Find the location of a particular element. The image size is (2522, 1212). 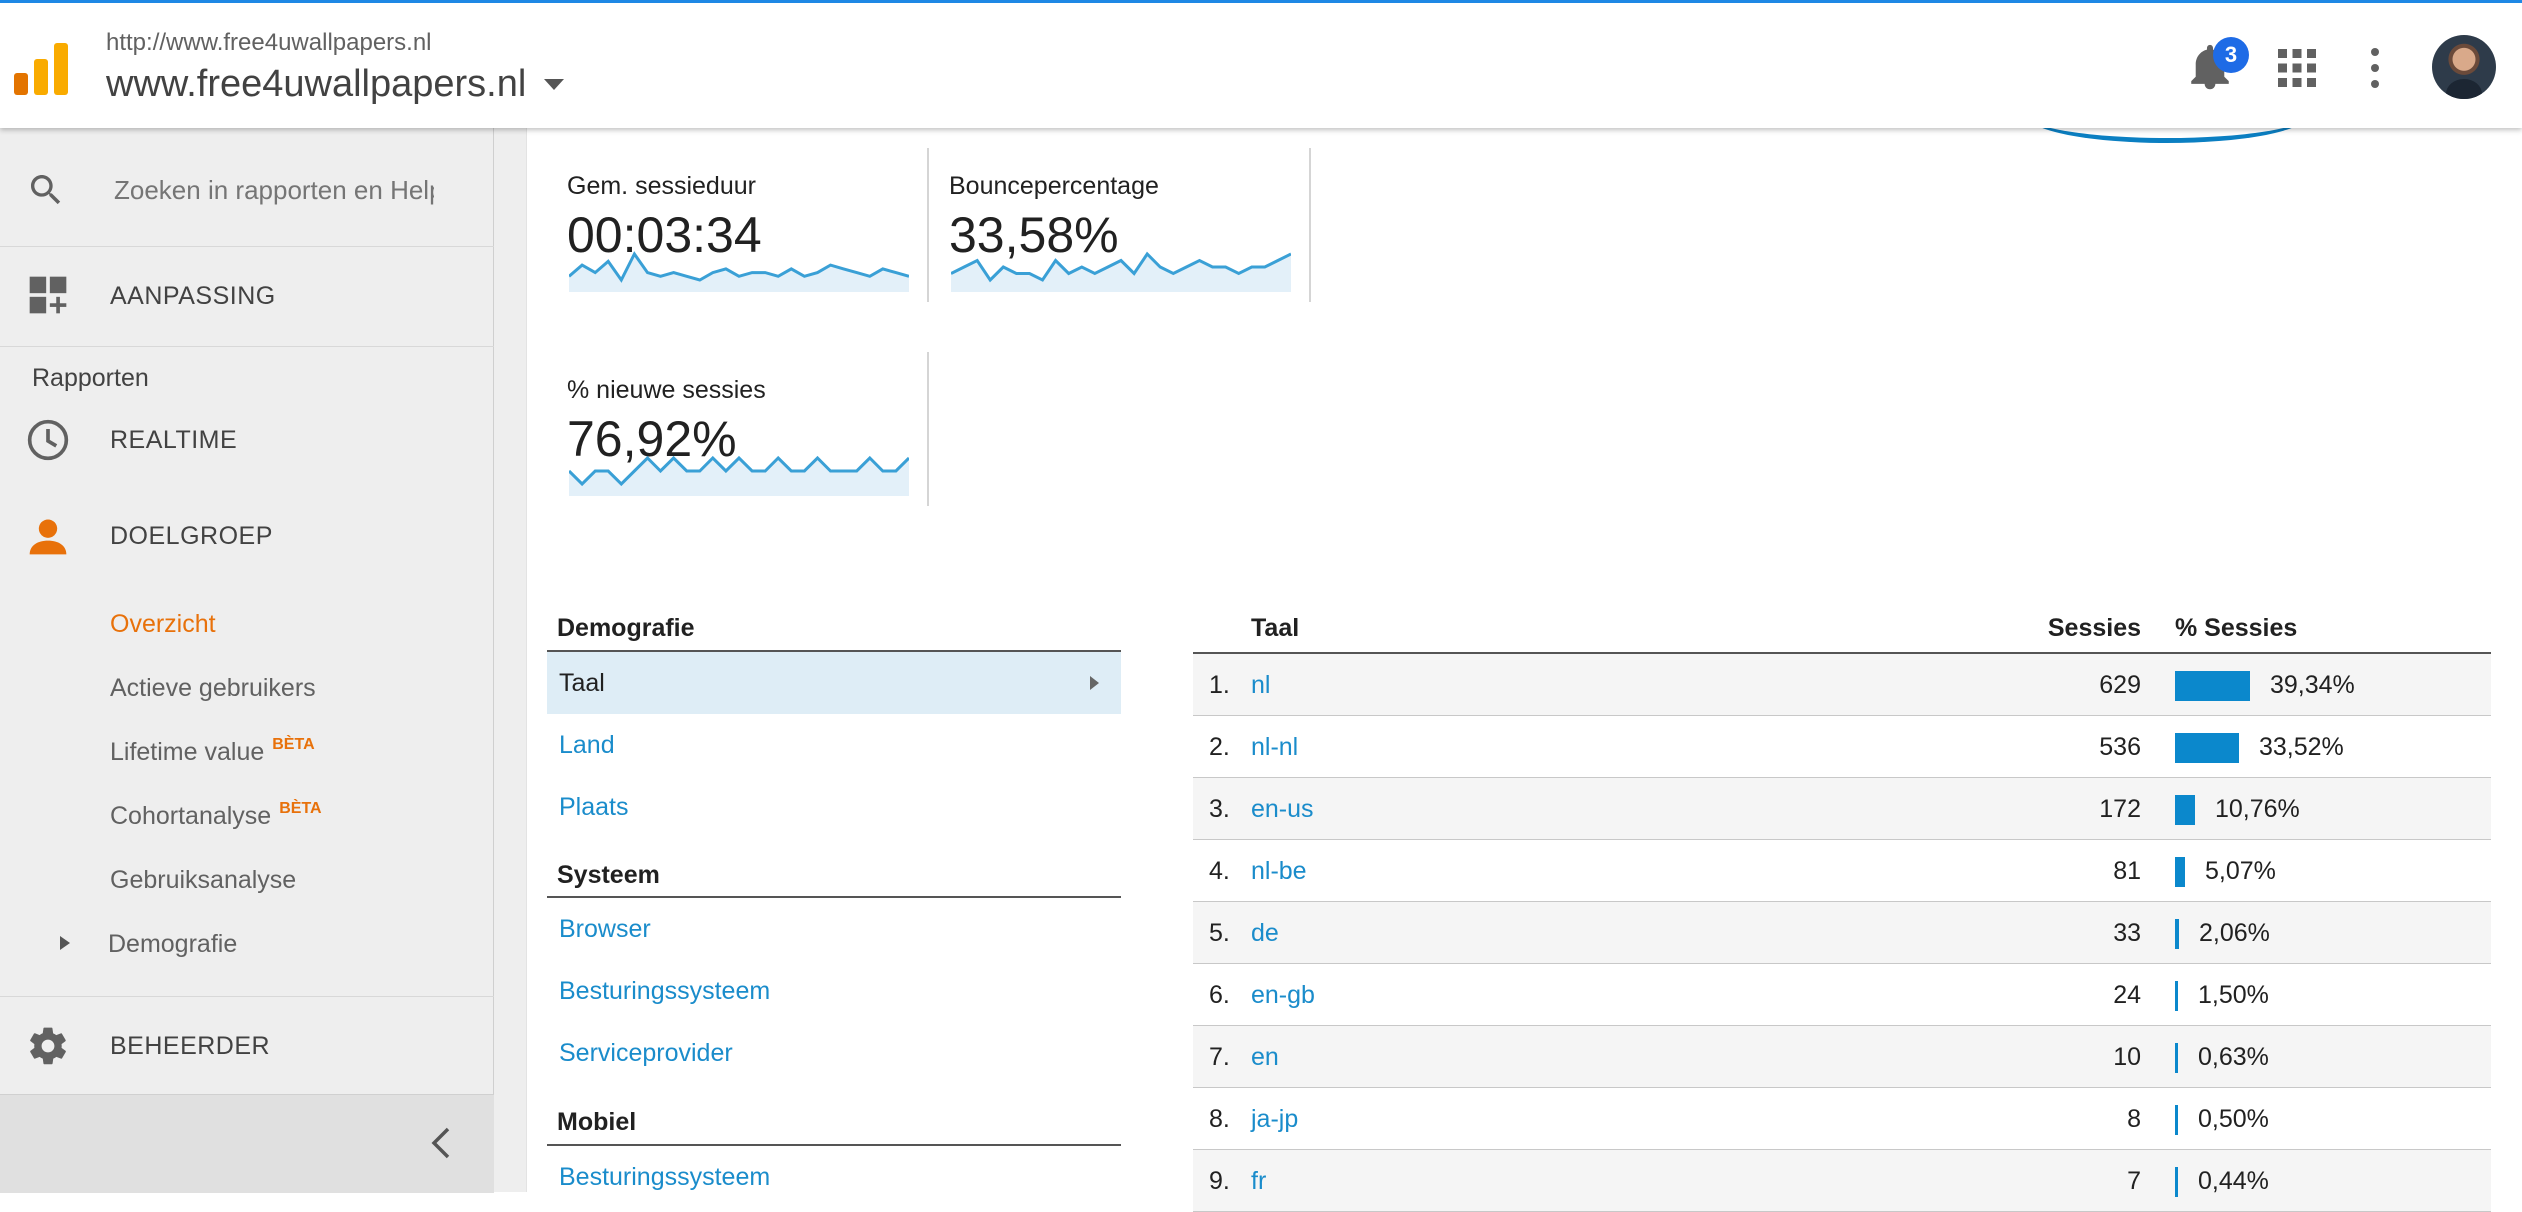

mobile-item-os: Besturingssysteem is located at coordinates (664, 1177).